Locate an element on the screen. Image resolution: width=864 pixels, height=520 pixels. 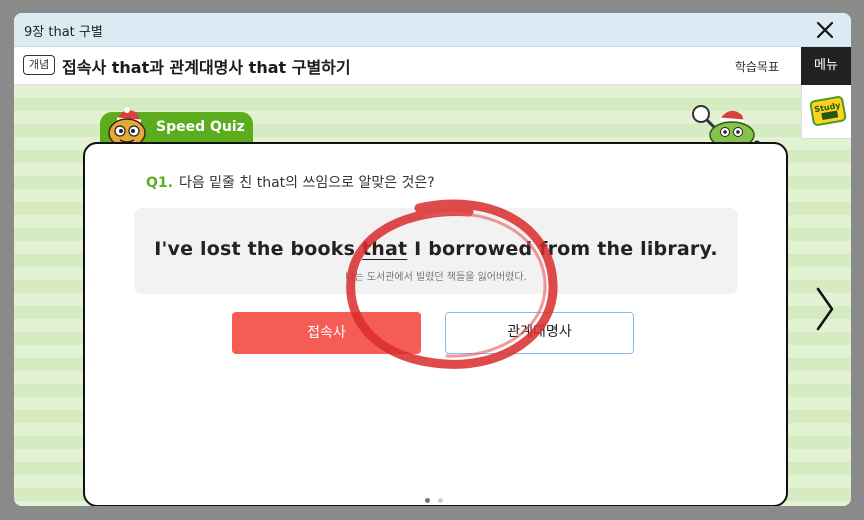
study-button: Study is located at coordinates (826, 112).